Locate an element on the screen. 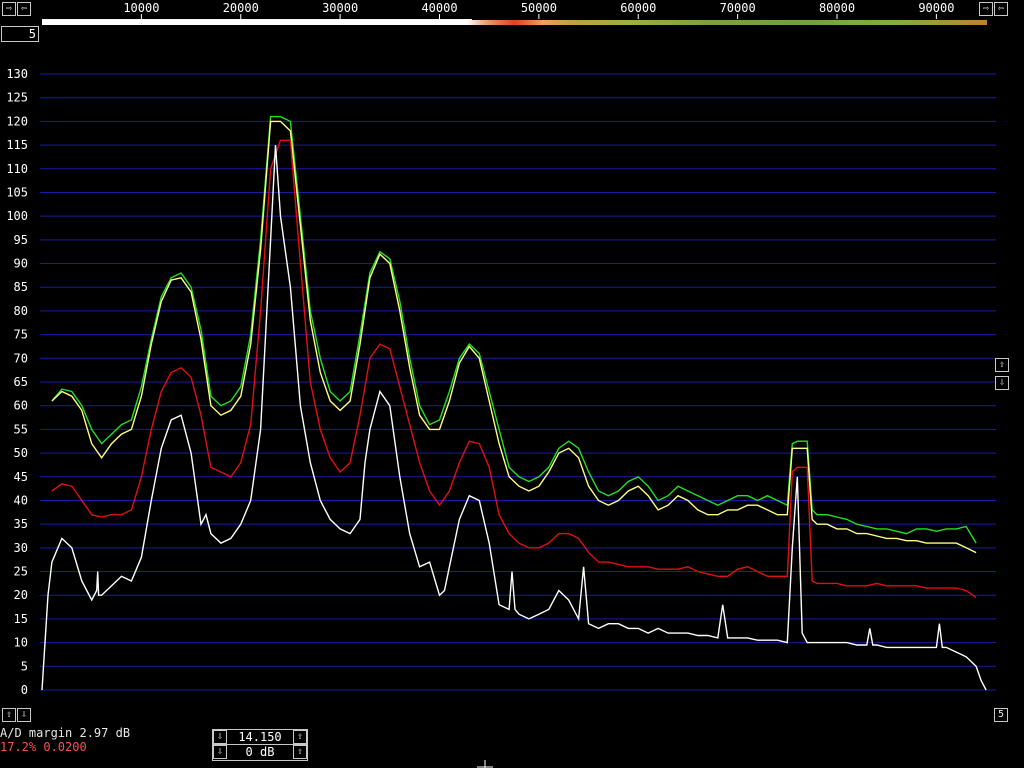 The image size is (1024, 768). level-down-button: ⇩ is located at coordinates (1002, 383).